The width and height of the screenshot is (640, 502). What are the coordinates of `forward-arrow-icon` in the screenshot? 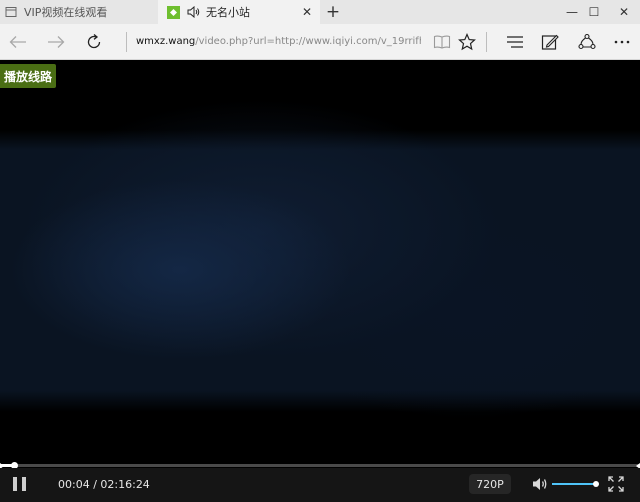 It's located at (56, 42).